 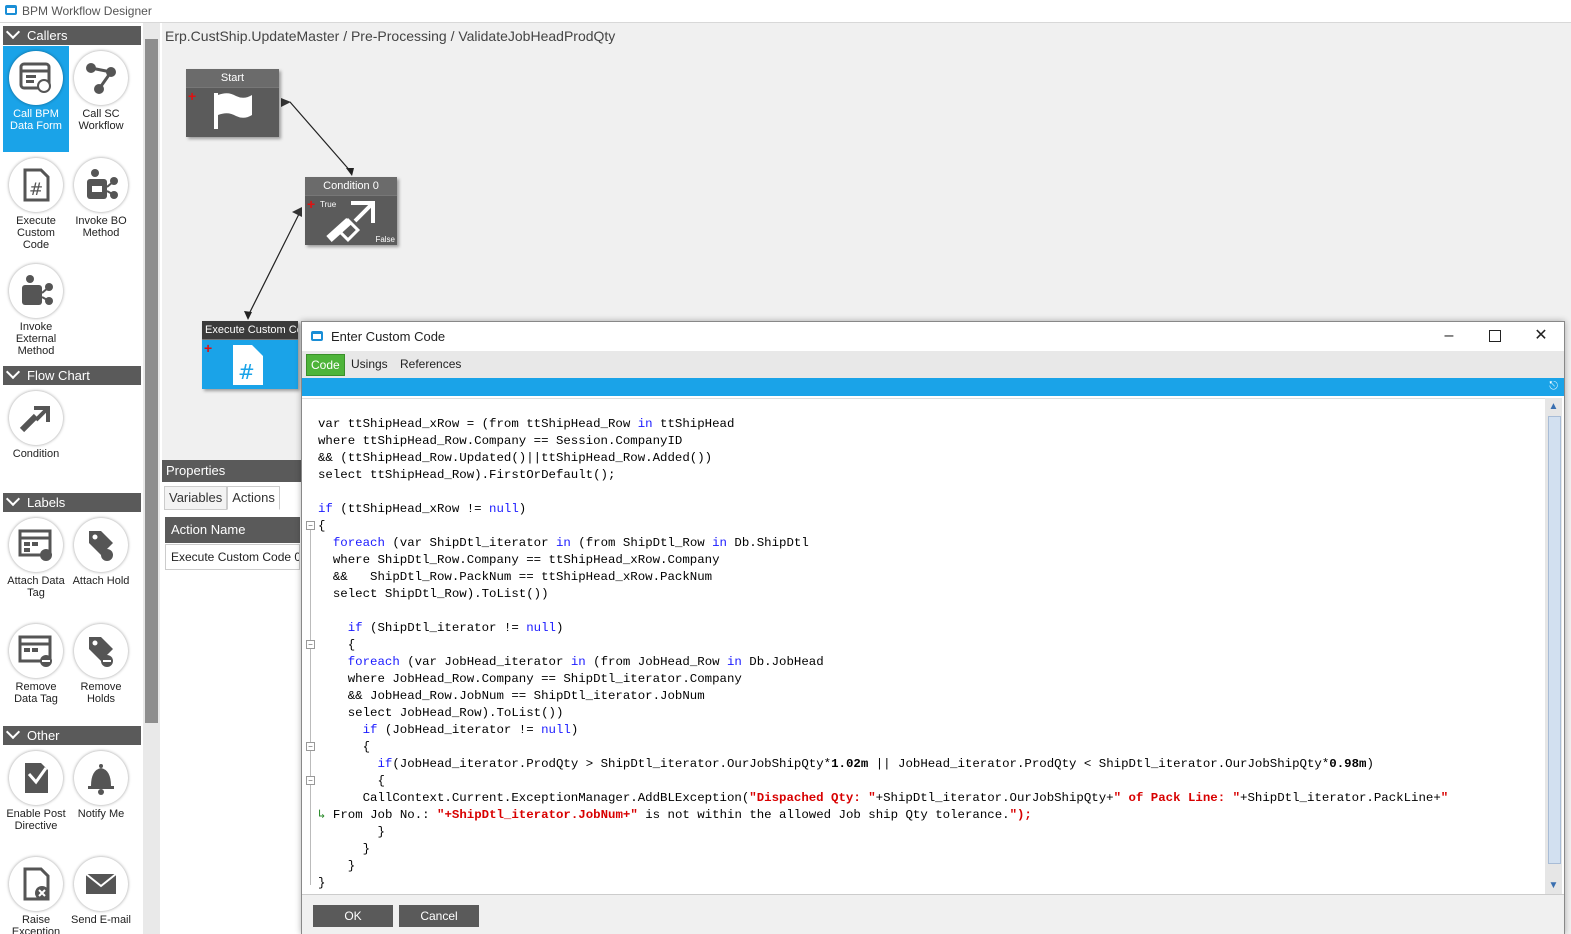 I want to click on toolbox-scrollbar, so click(x=151, y=478).